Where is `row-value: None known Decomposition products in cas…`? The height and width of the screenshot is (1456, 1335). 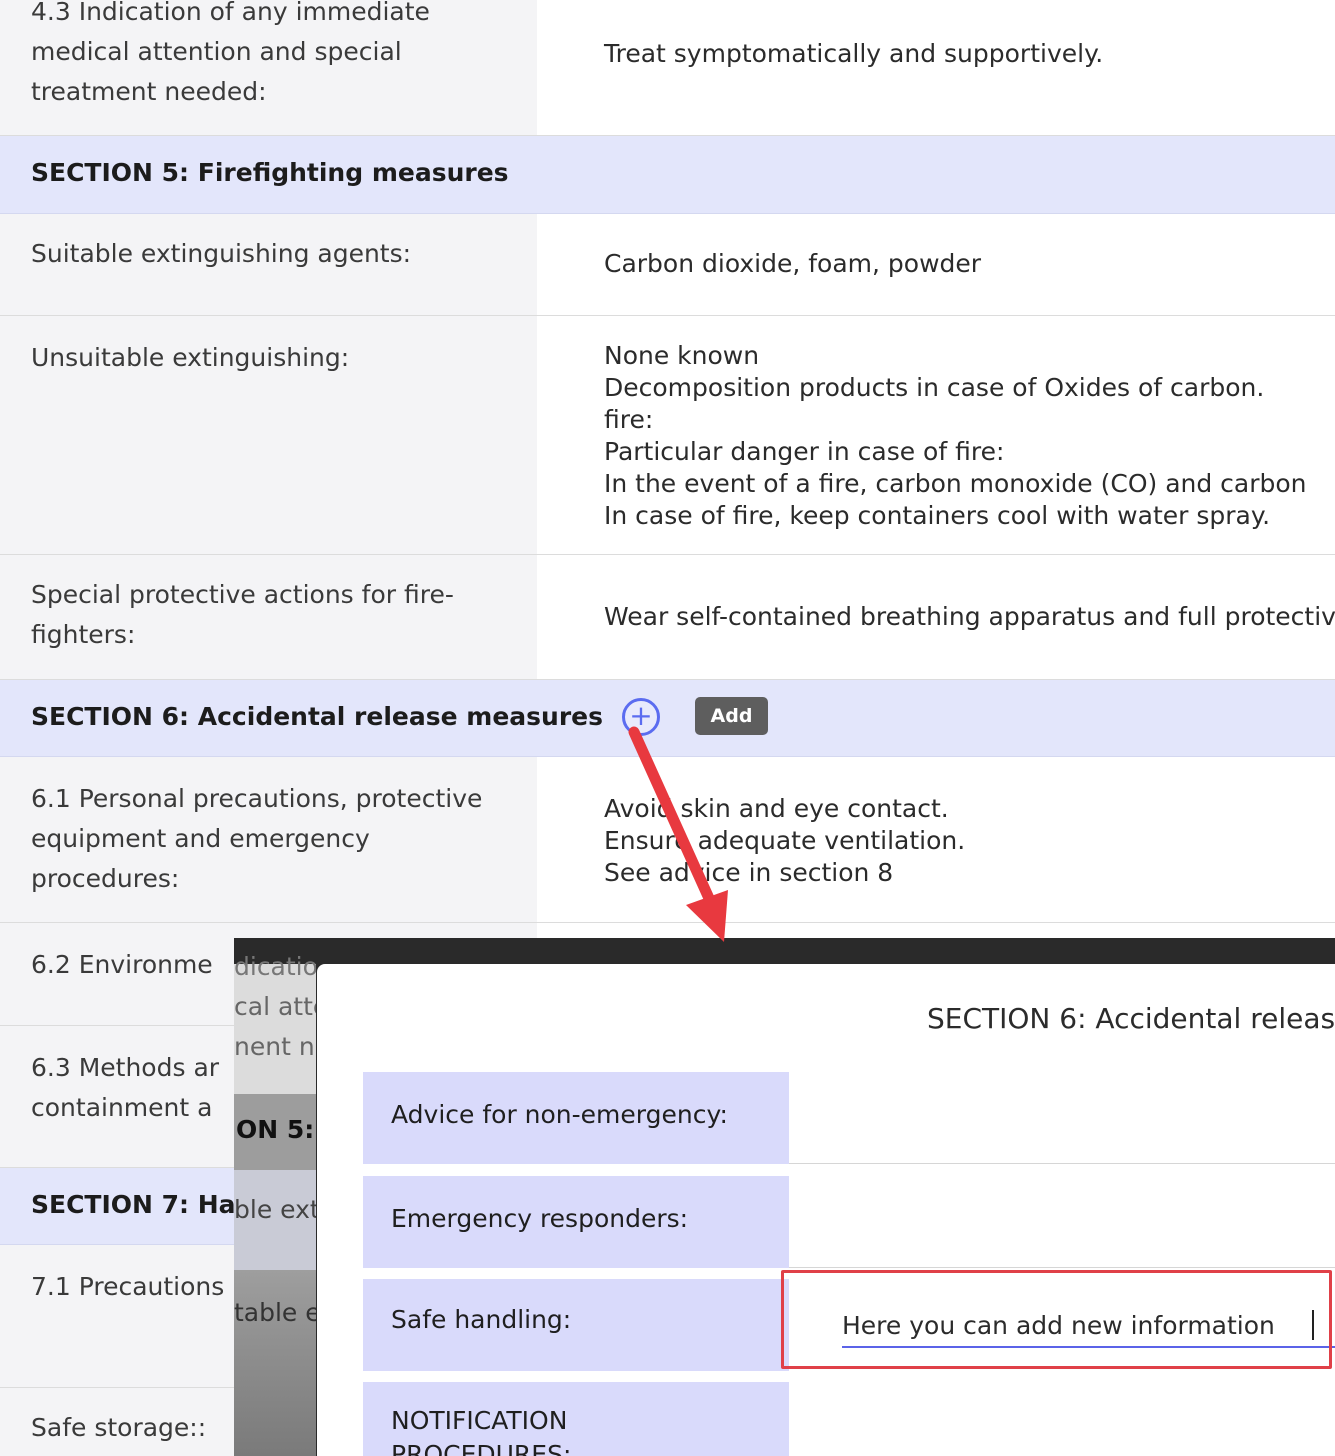 row-value: None known Decomposition products in cas… is located at coordinates (936, 435).